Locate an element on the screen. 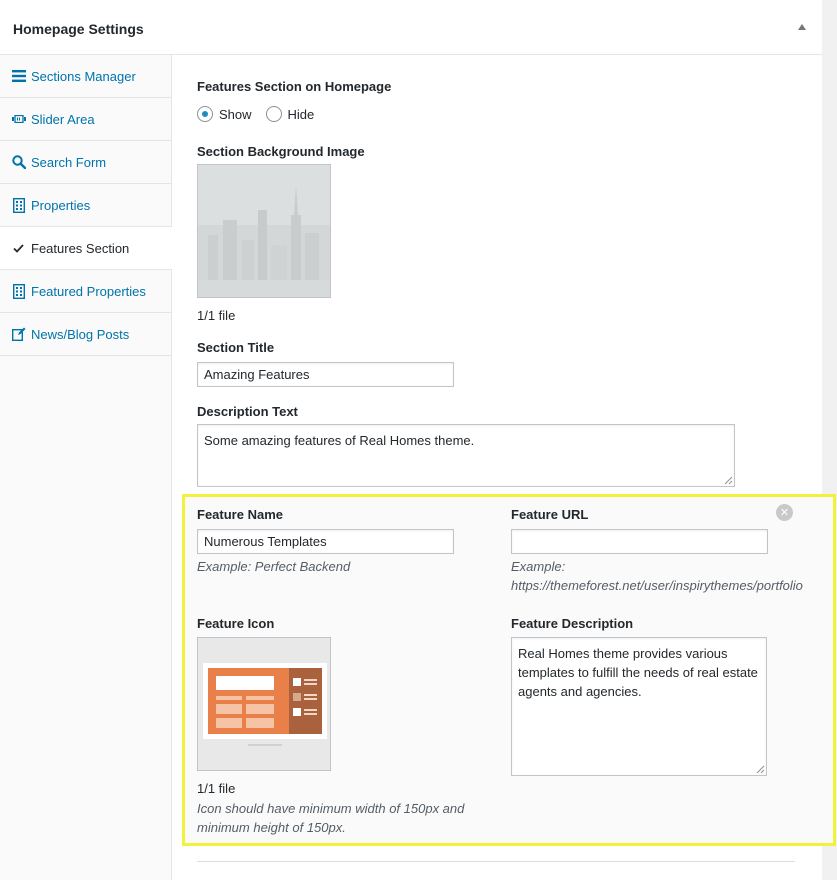 This screenshot has width=837, height=880. edit-icon is located at coordinates (18, 334).